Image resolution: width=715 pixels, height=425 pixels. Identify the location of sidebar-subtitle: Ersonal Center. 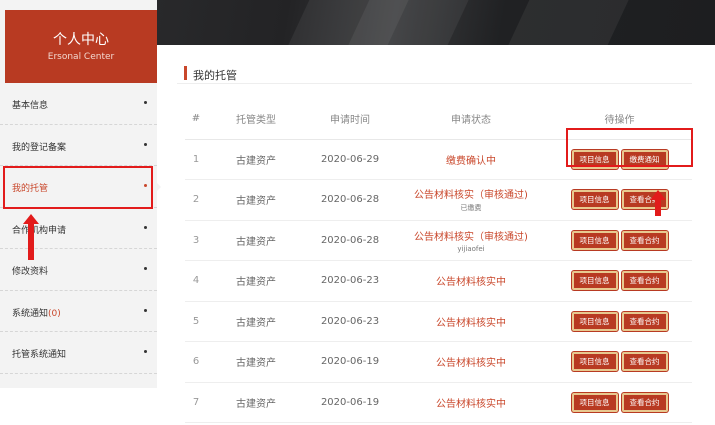
(81, 57).